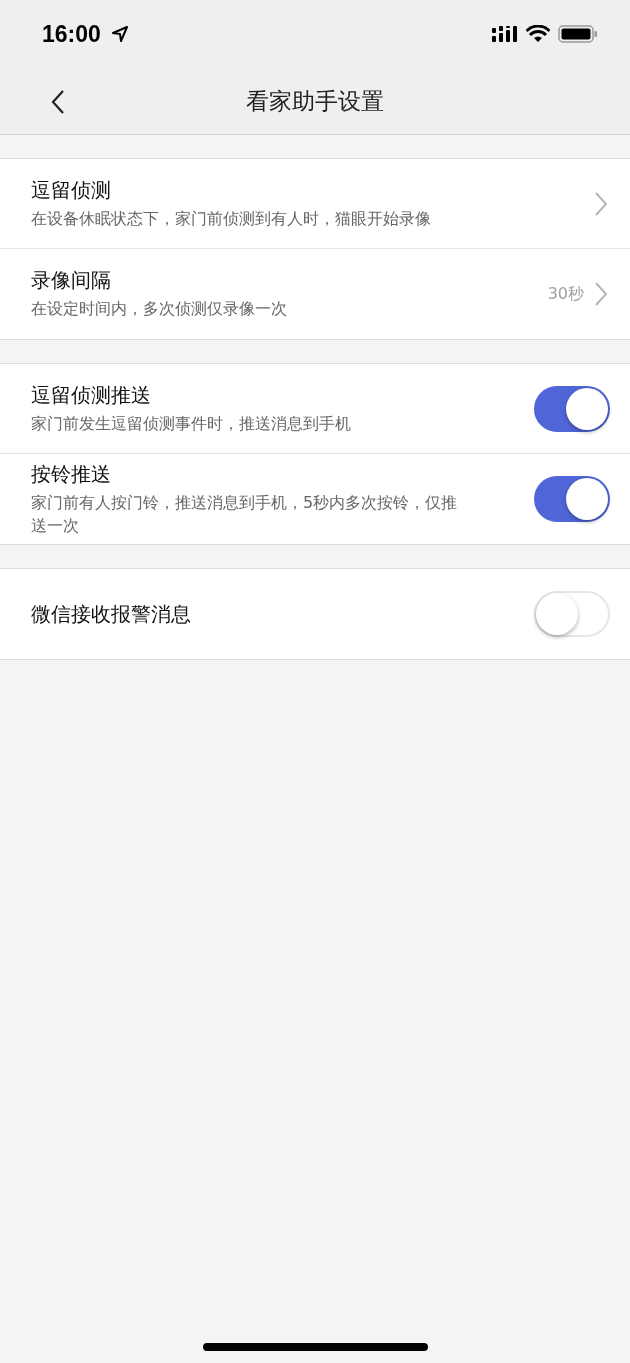 Image resolution: width=630 pixels, height=1363 pixels. I want to click on setting-title: 逗留侦测推送, so click(91, 395).